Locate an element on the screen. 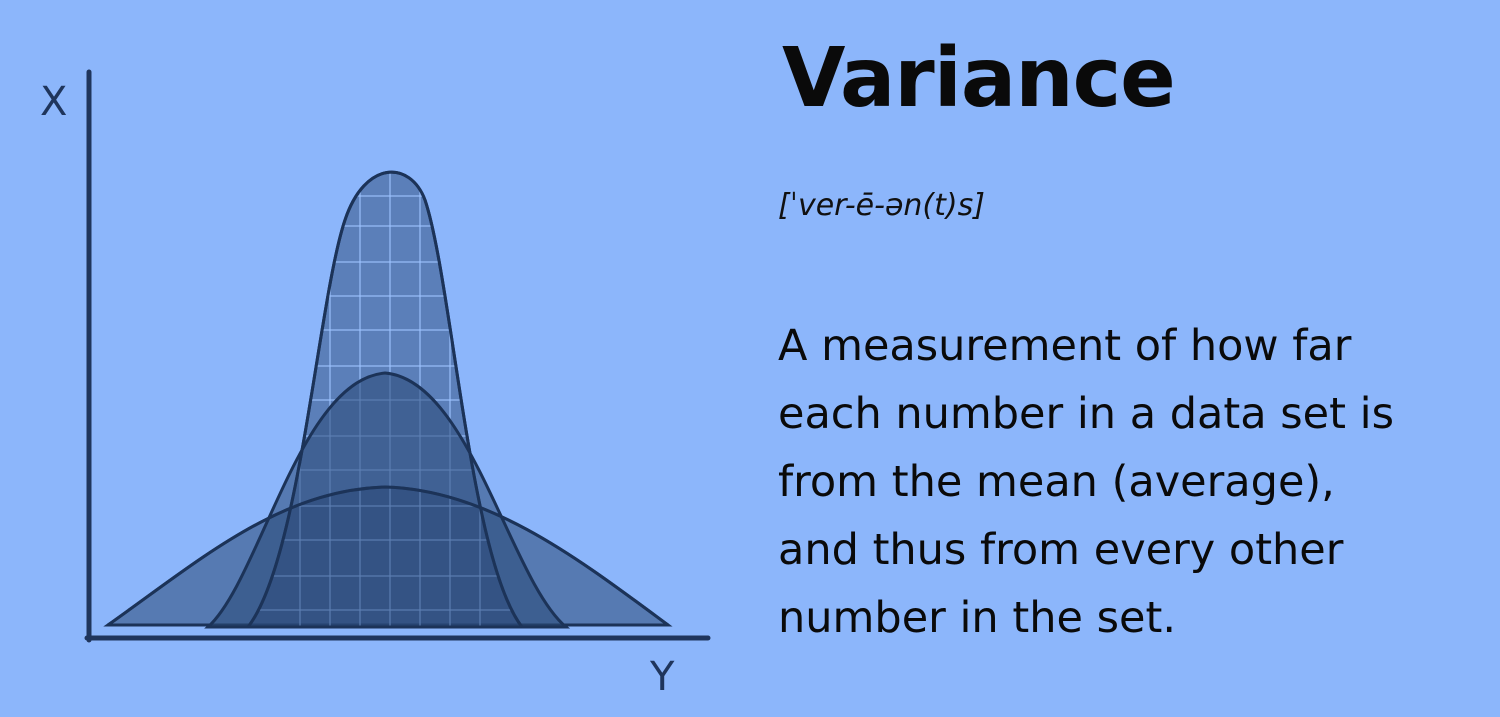  page-title: Variance is located at coordinates (979, 78).